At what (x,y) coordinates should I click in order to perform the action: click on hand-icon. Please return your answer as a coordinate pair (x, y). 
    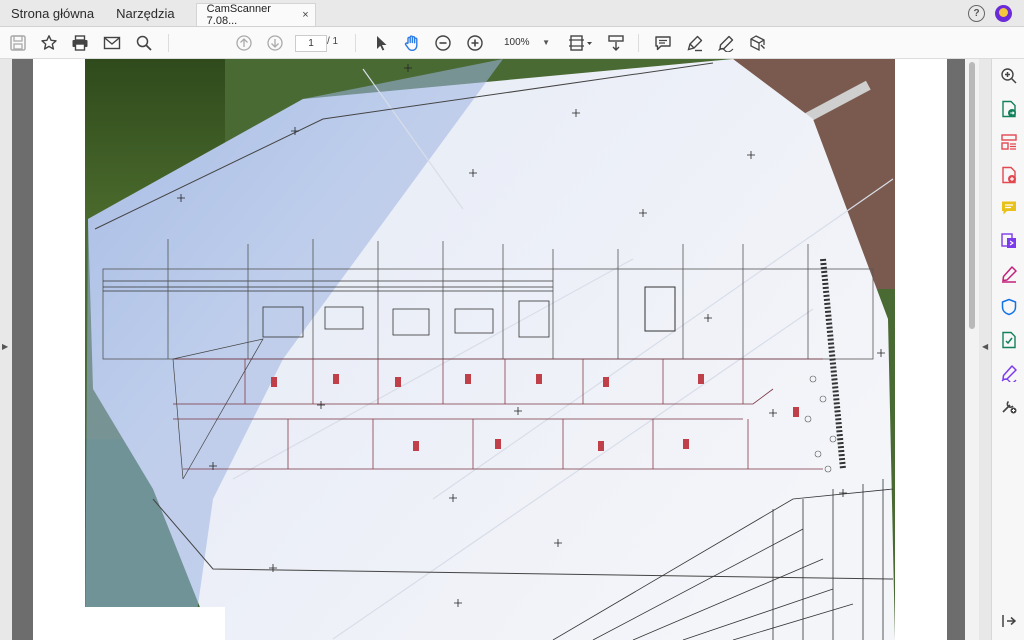
    Looking at the image, I should click on (412, 43).